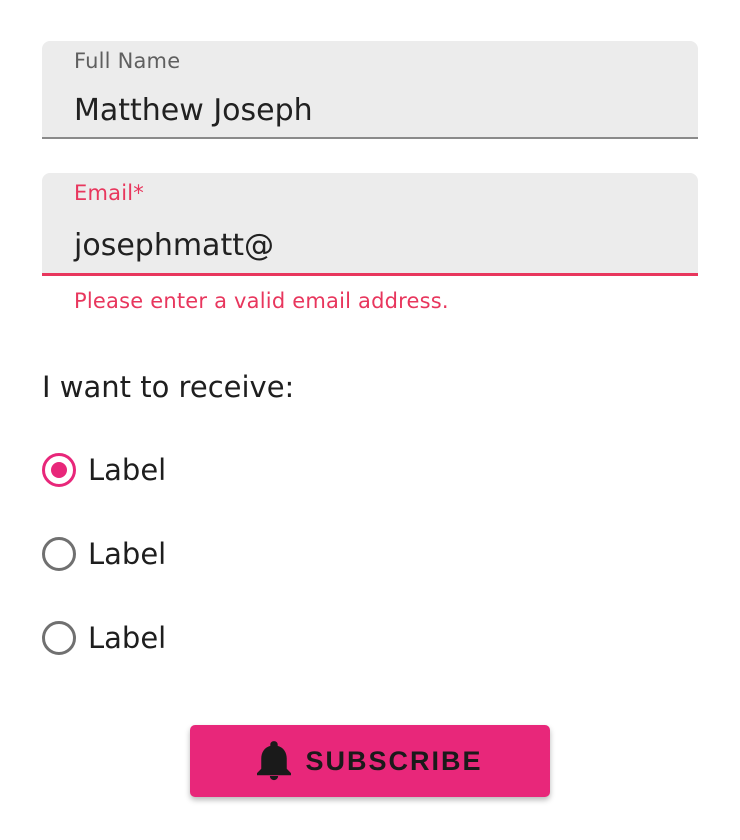 The height and width of the screenshot is (840, 740). I want to click on radio-option-2: Label, so click(104, 554).